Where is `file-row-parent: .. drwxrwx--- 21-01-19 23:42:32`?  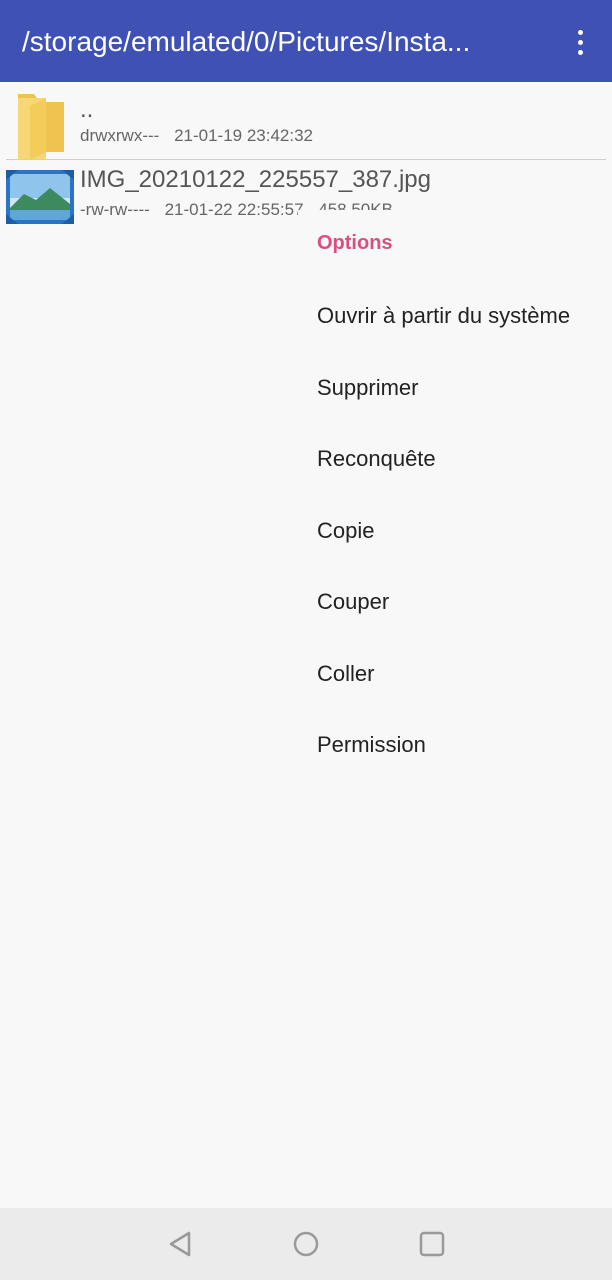 file-row-parent: .. drwxrwx--- 21-01-19 23:42:32 is located at coordinates (306, 121).